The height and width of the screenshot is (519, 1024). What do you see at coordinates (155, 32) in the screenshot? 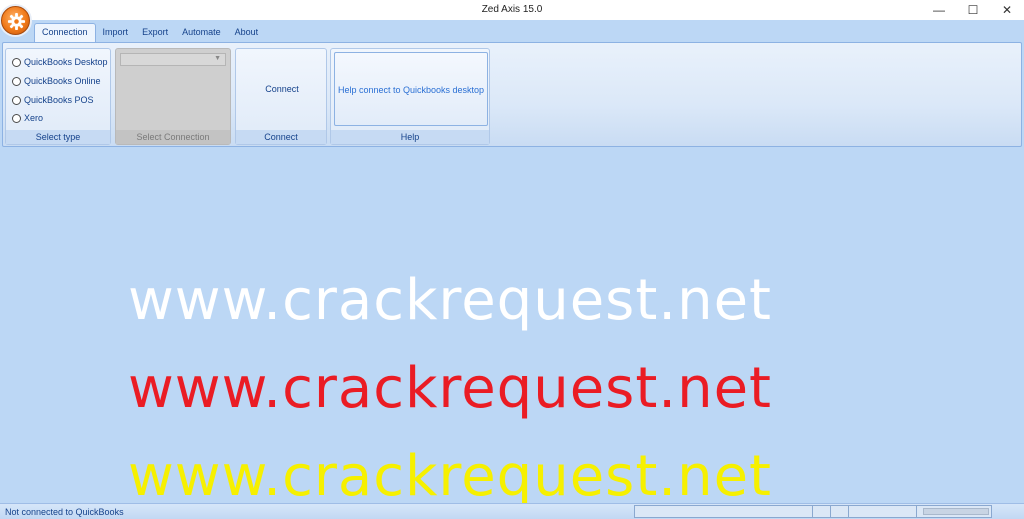
I see `tab-export: Export` at bounding box center [155, 32].